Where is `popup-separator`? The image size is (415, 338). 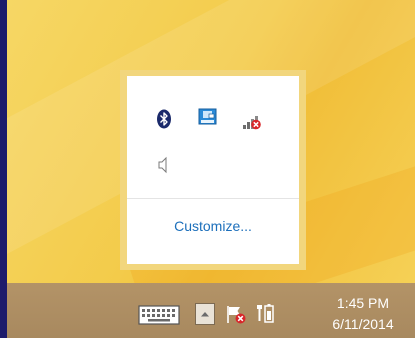
popup-separator is located at coordinates (213, 198).